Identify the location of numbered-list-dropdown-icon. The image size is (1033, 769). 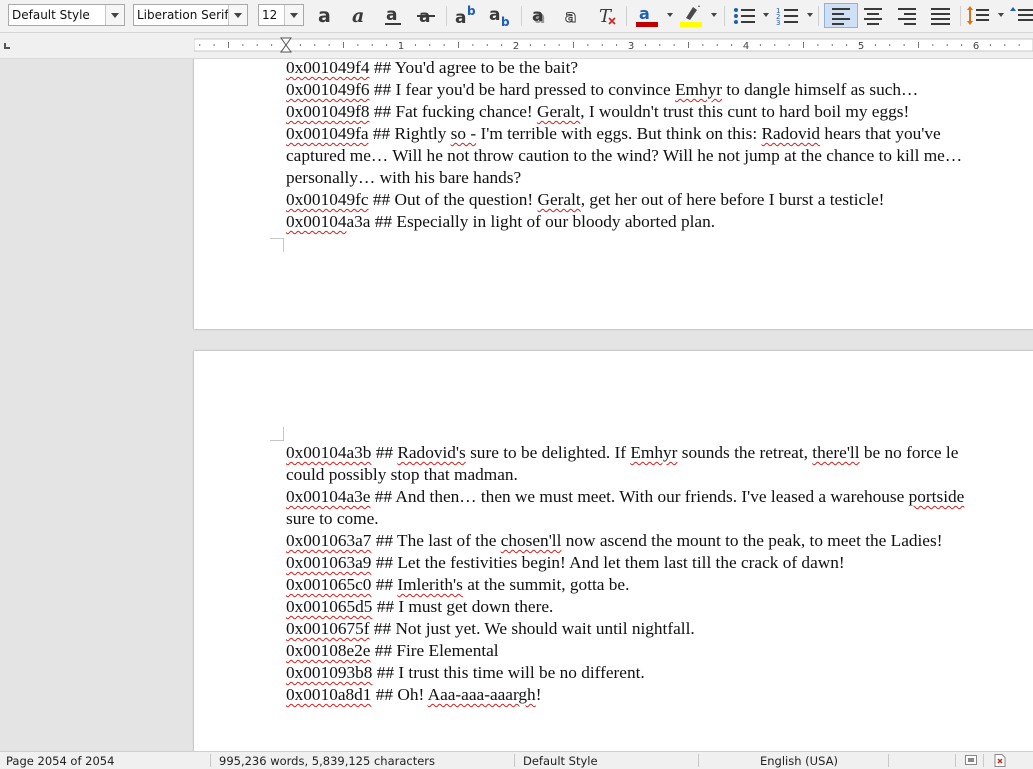
(810, 15).